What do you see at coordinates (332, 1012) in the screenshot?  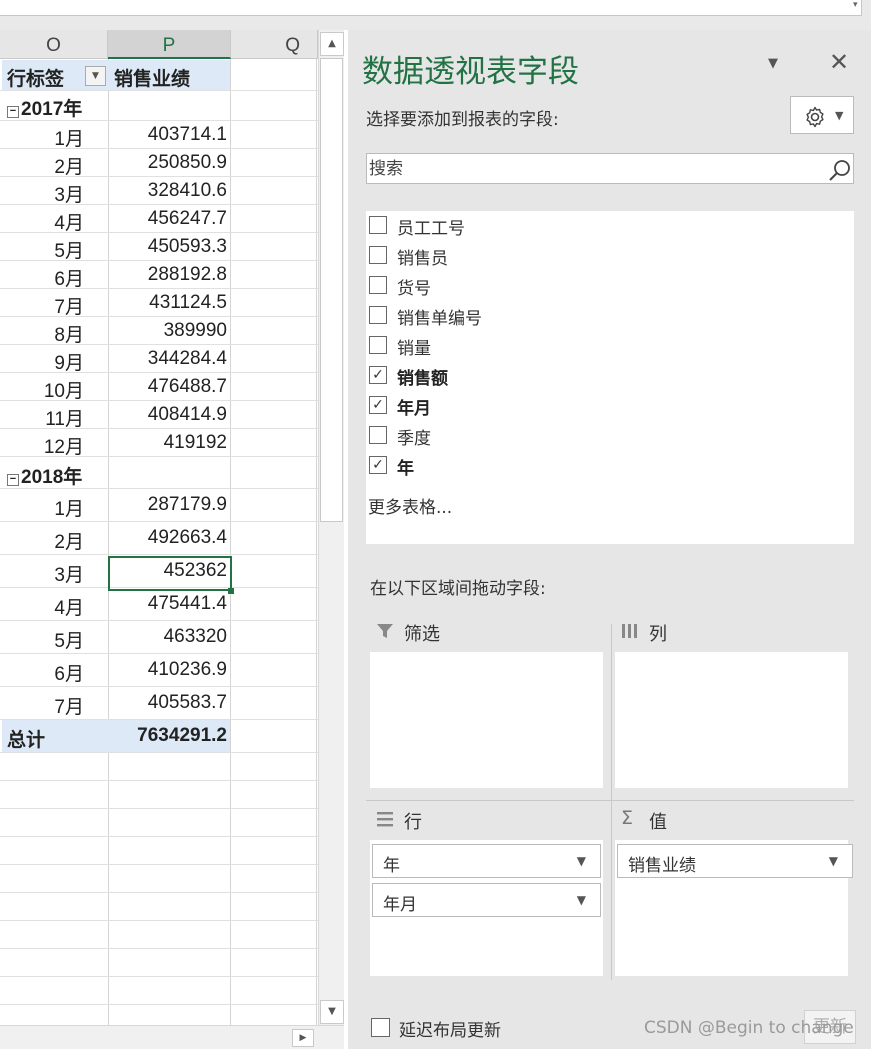 I see `scroll-down-icon: ▼` at bounding box center [332, 1012].